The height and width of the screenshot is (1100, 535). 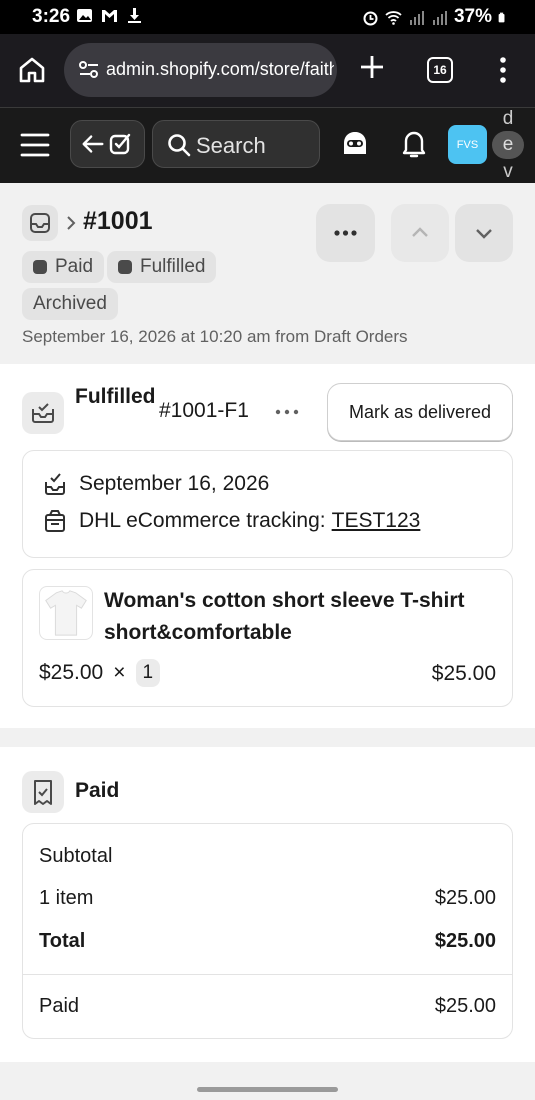 What do you see at coordinates (287, 412) in the screenshot?
I see `fulfillment-more-icon` at bounding box center [287, 412].